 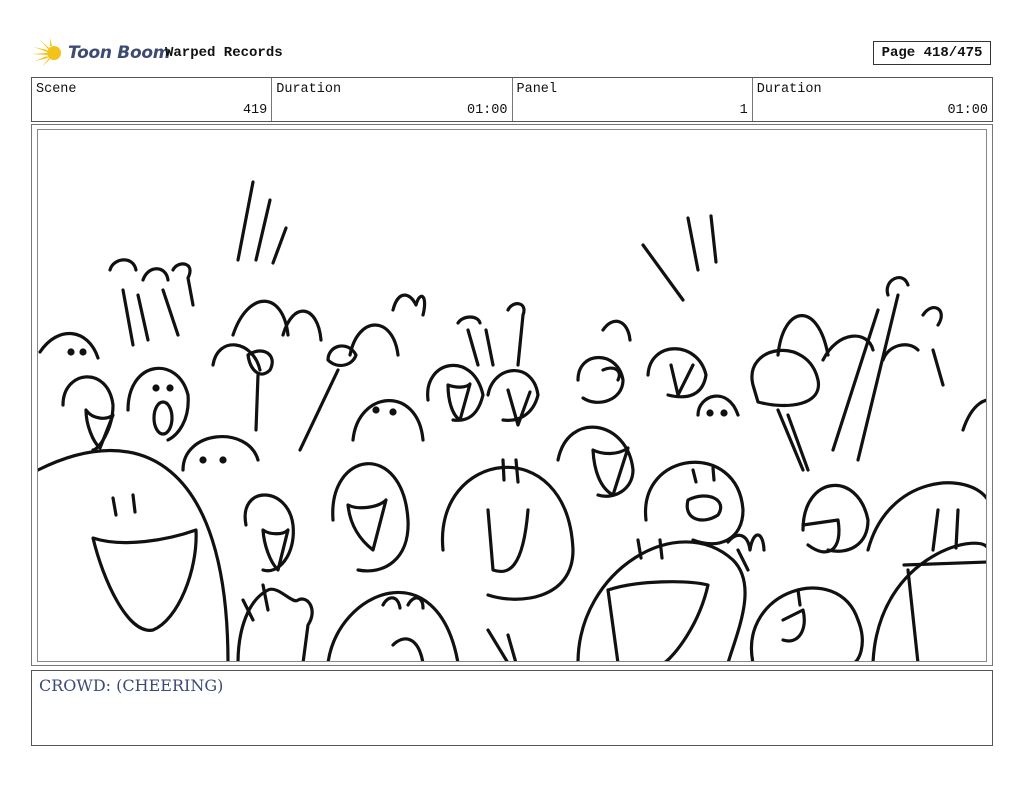 What do you see at coordinates (255, 110) in the screenshot?
I see `scene-value: 419` at bounding box center [255, 110].